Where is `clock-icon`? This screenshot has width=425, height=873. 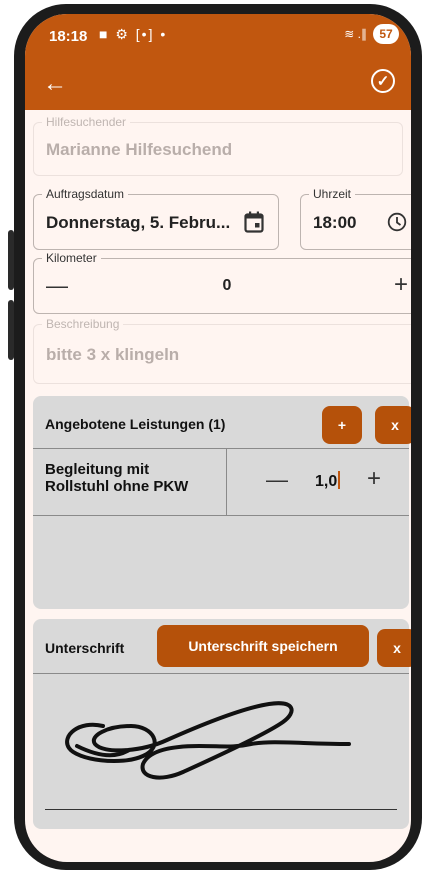
clock-icon is located at coordinates (397, 224).